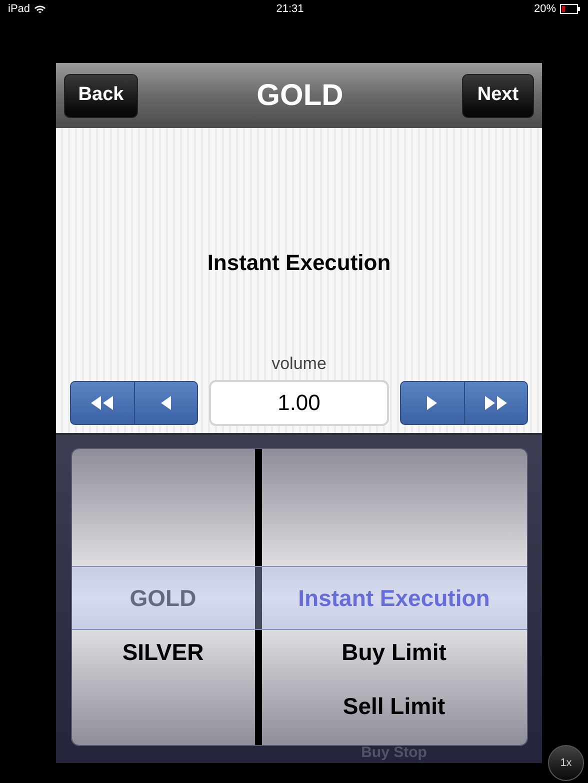 This screenshot has height=783, width=588. Describe the element at coordinates (300, 96) in the screenshot. I see `nav-title: GOLD` at that location.